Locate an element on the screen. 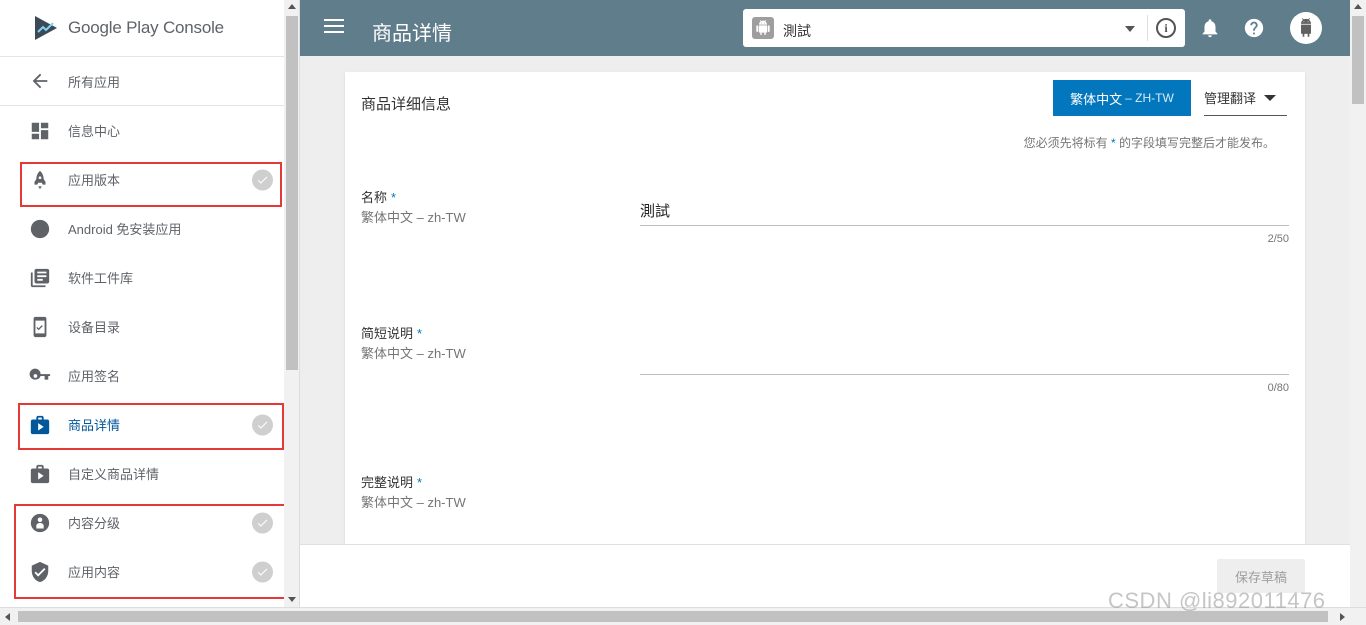 The image size is (1366, 625). caret-down-icon is located at coordinates (1270, 97).